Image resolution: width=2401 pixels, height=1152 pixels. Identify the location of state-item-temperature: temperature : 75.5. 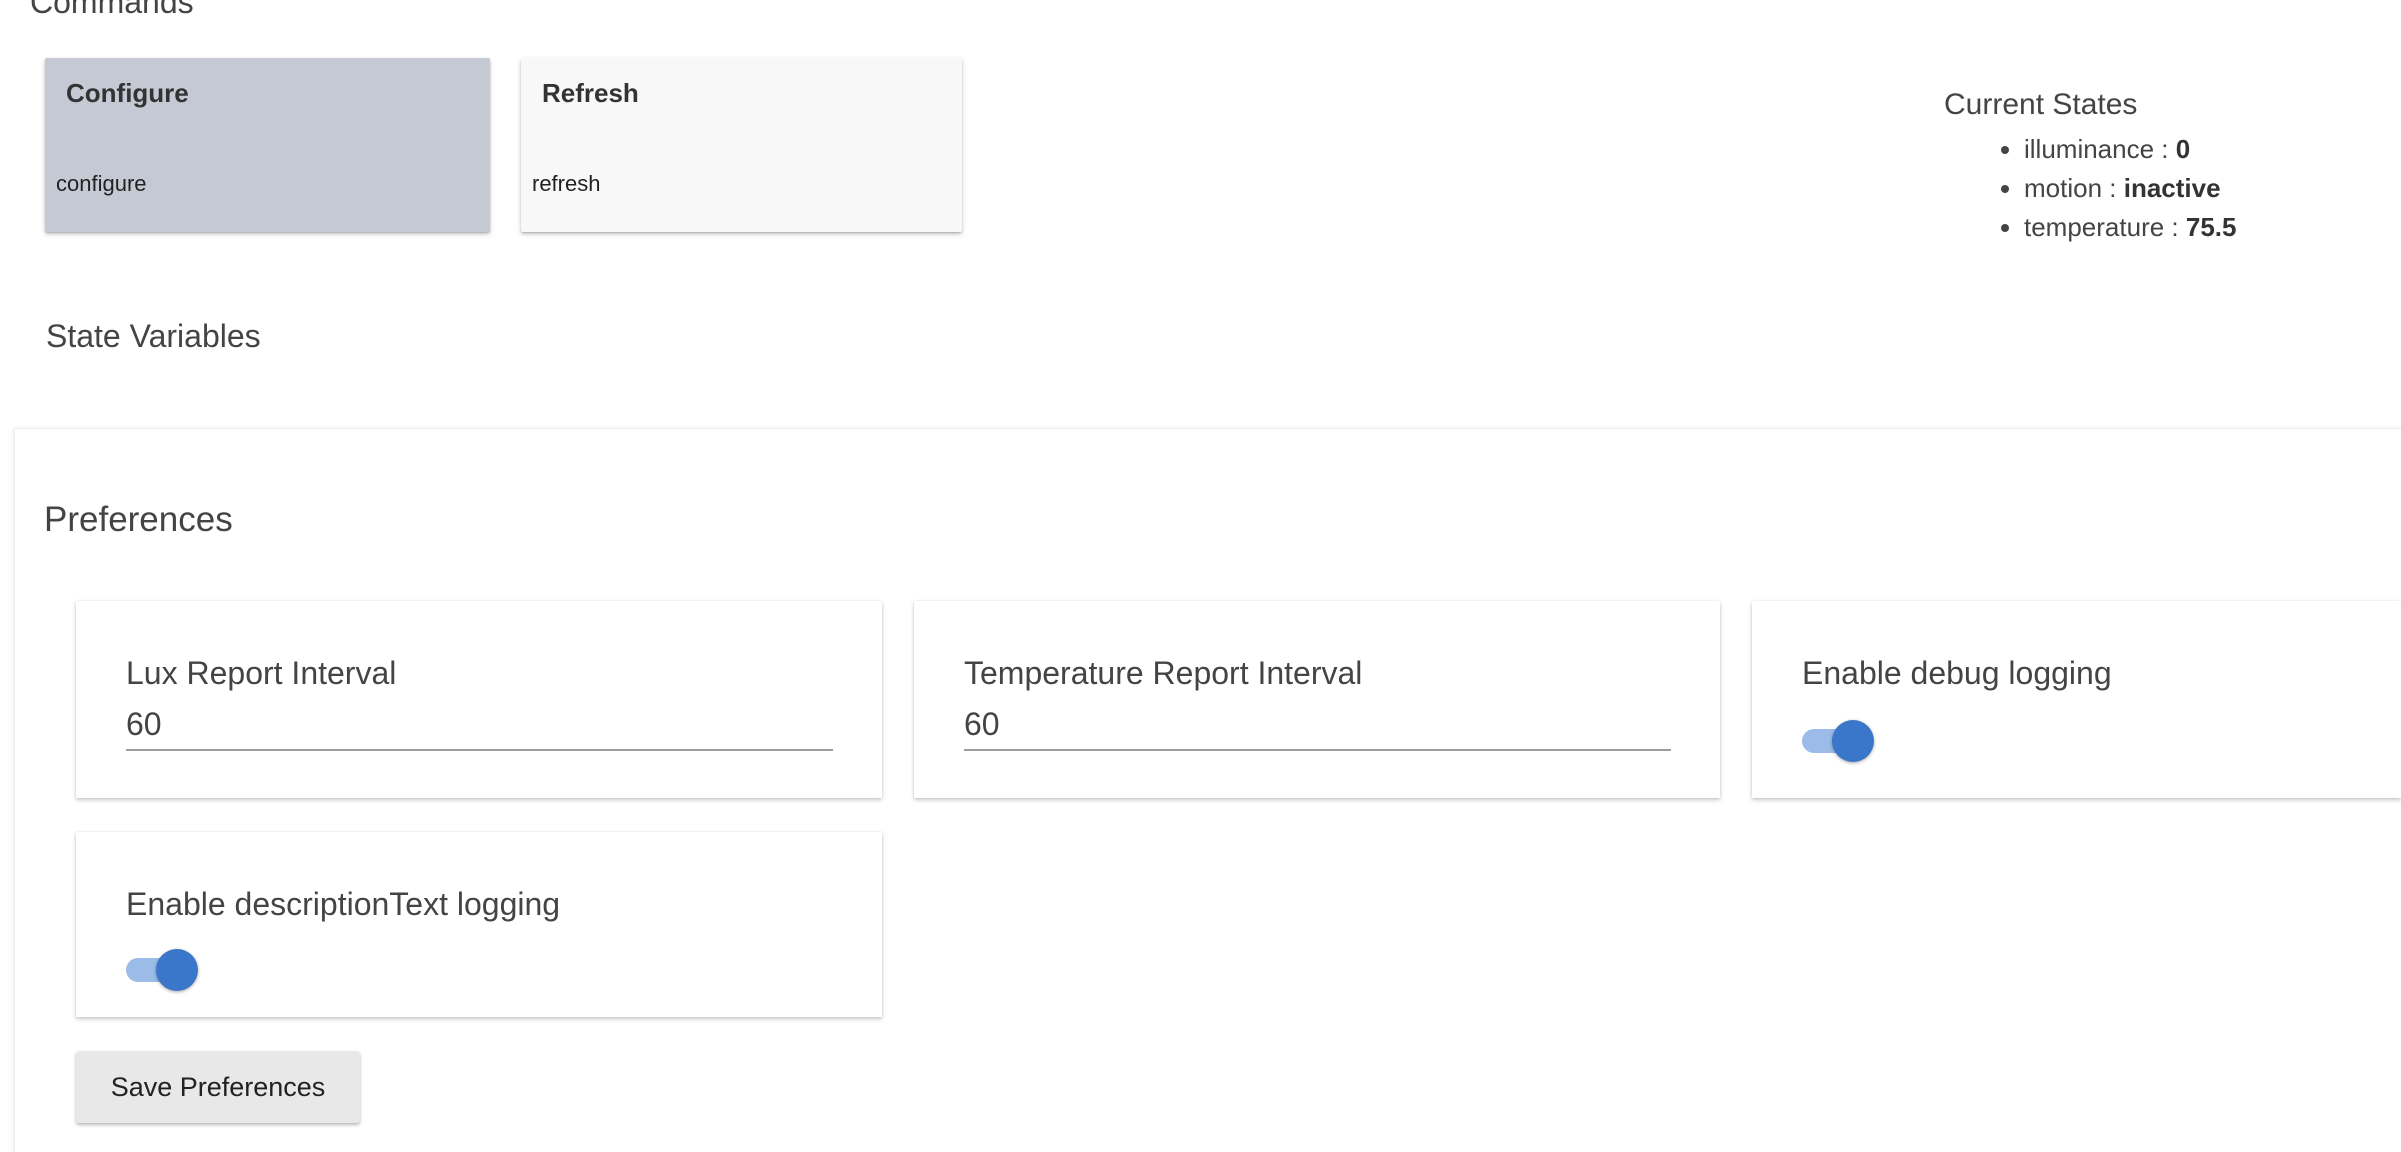
(2130, 227).